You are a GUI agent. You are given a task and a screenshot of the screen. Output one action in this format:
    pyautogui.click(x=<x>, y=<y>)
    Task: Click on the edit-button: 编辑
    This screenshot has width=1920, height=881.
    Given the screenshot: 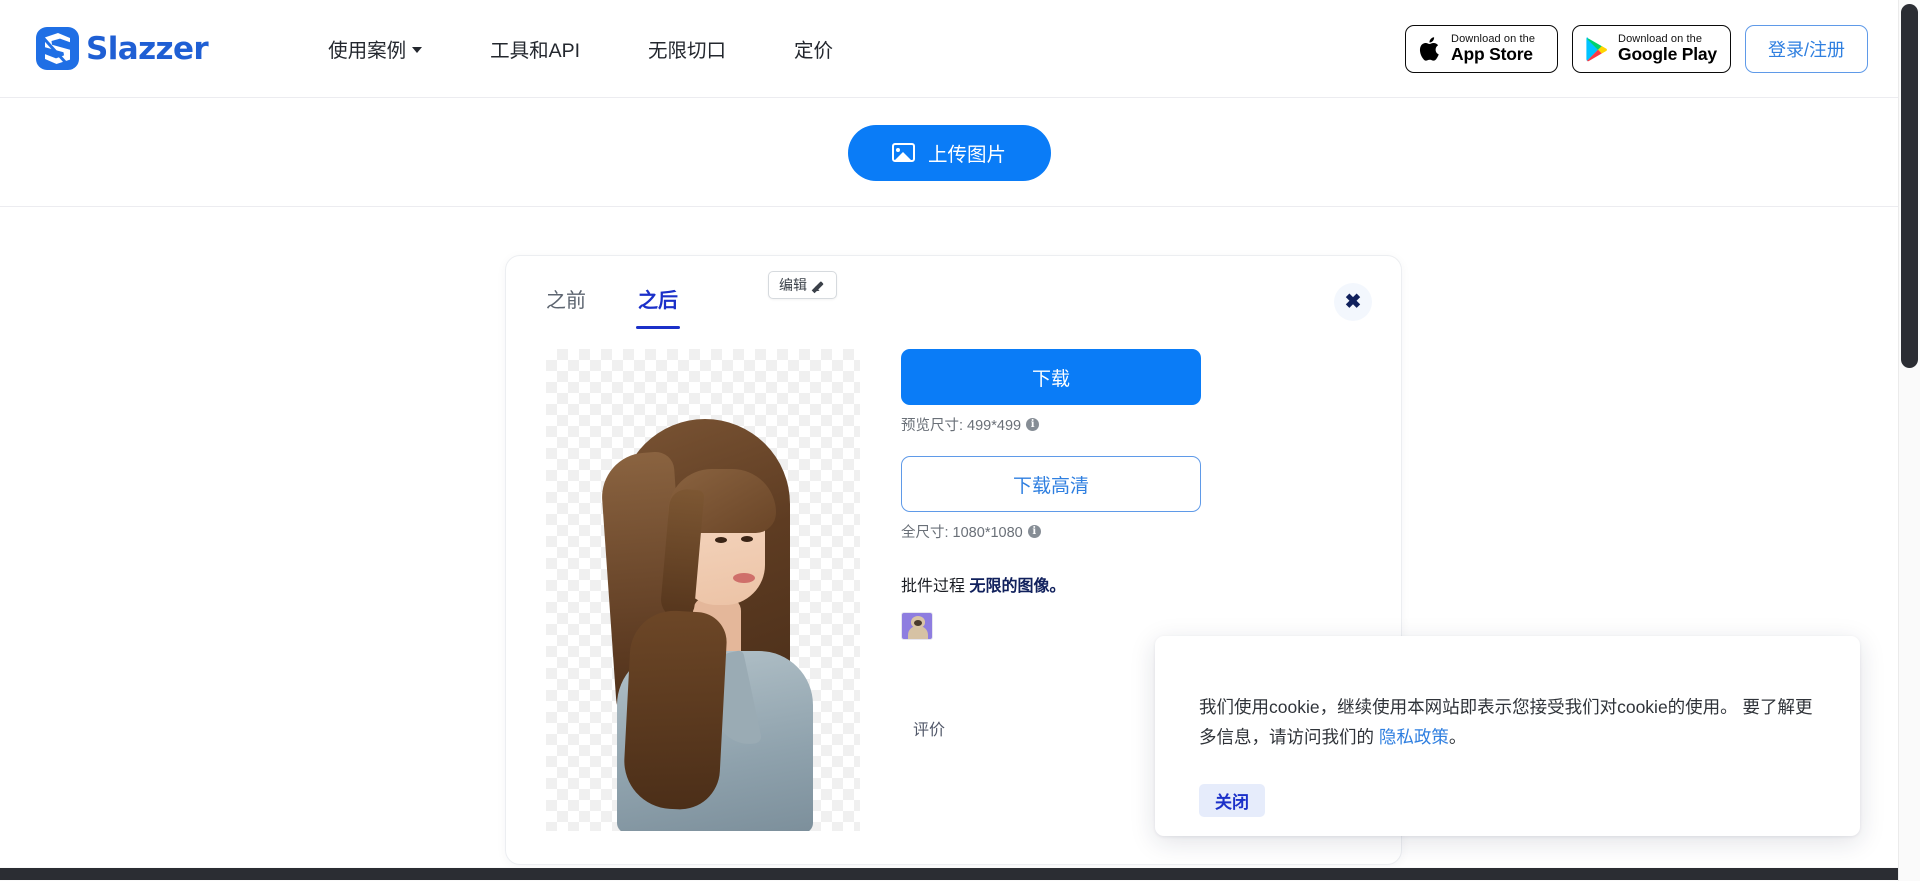 What is the action you would take?
    pyautogui.click(x=802, y=285)
    